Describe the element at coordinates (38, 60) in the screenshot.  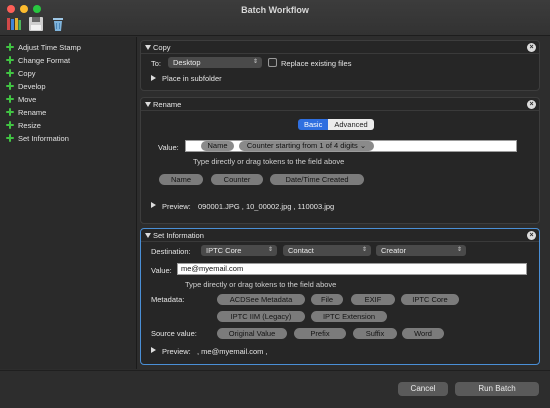
I see `sidebar-item-change-format: Change Format` at that location.